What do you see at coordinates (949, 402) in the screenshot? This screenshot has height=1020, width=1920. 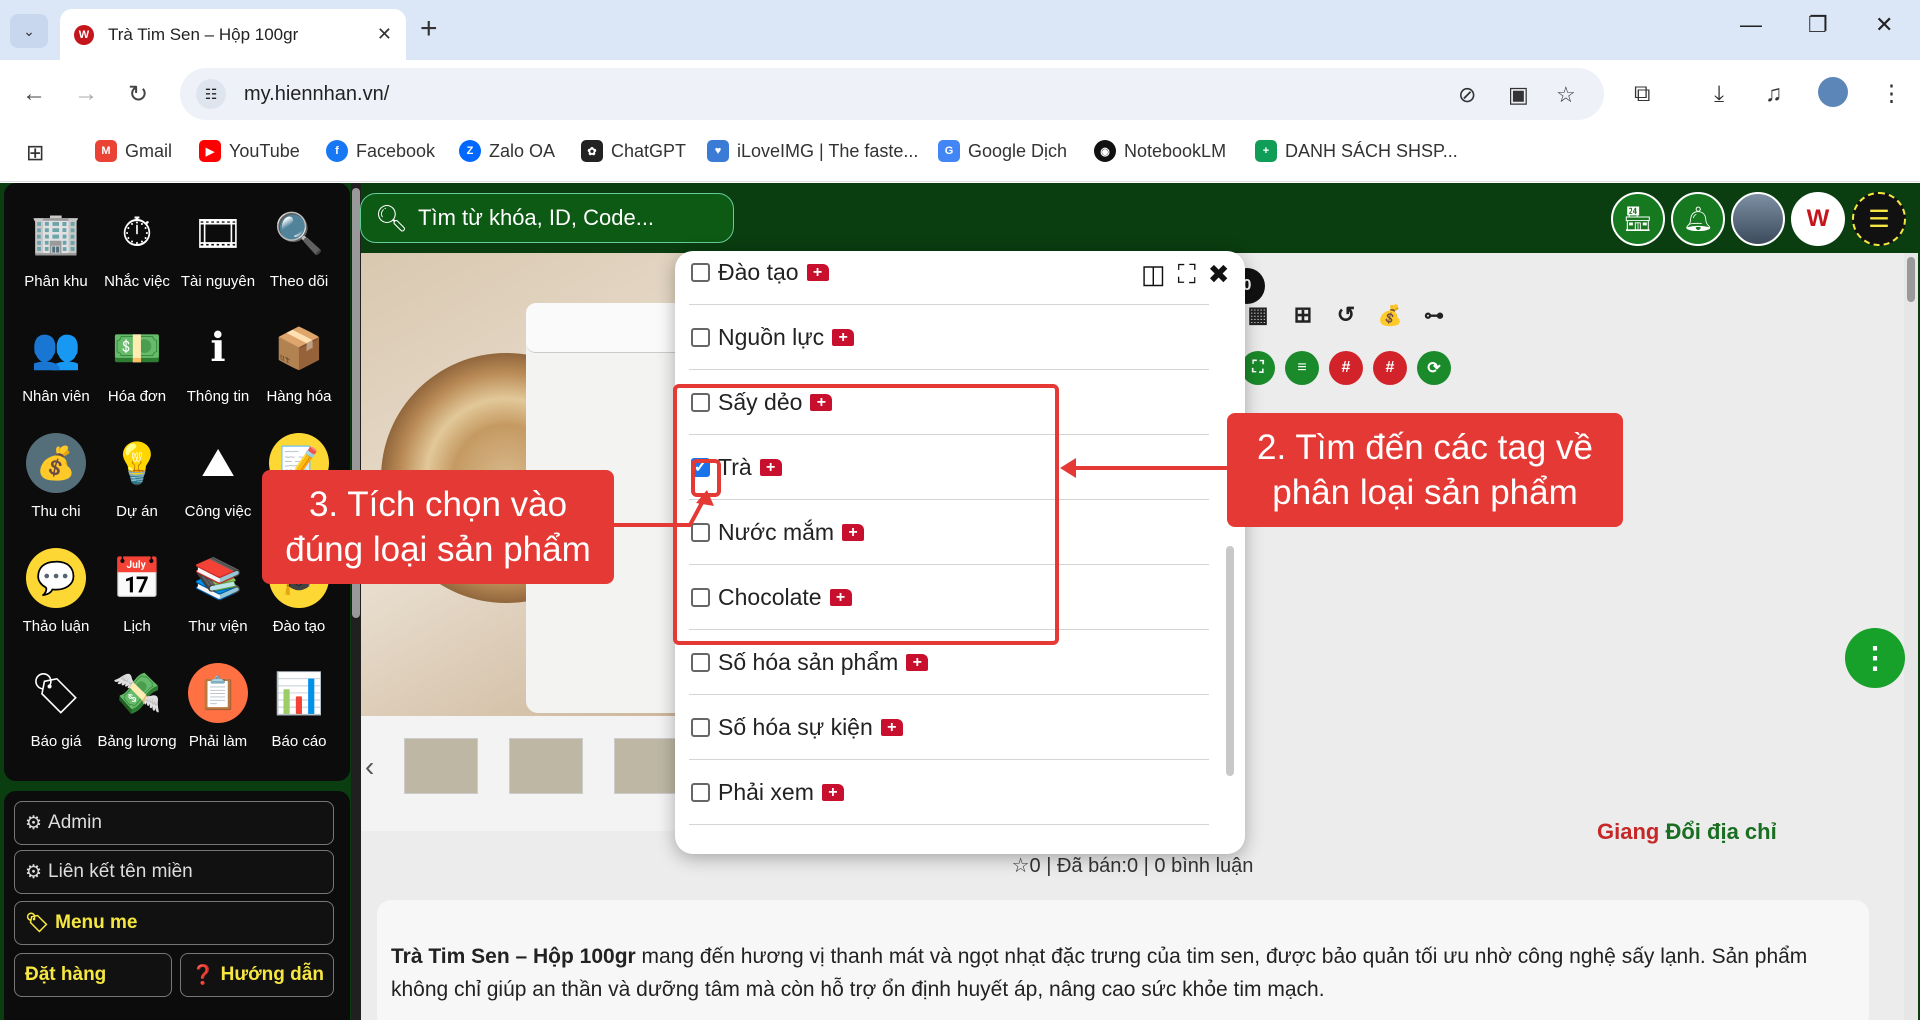 I see `tag-option: Sấy dẻo +` at bounding box center [949, 402].